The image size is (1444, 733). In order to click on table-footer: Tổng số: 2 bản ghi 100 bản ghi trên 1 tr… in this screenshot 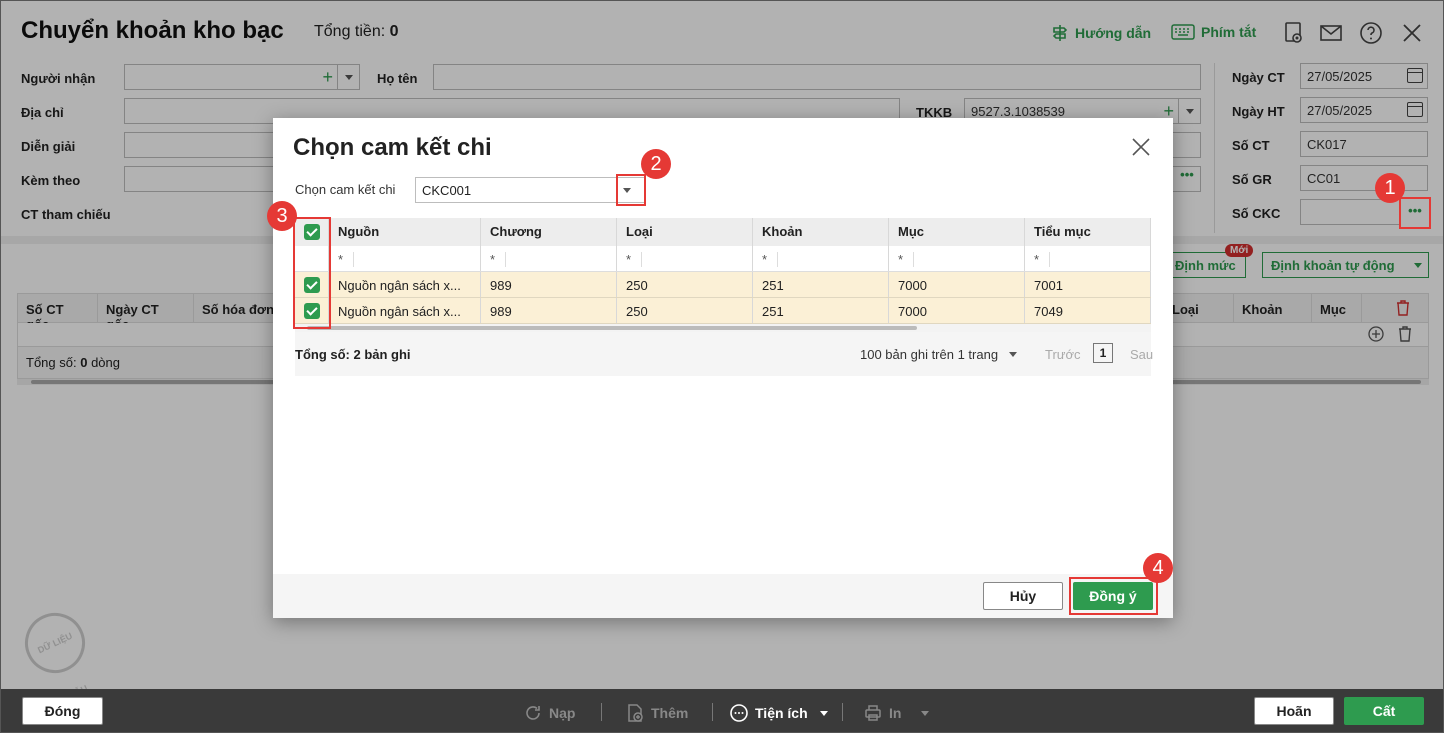, I will do `click(724, 354)`.